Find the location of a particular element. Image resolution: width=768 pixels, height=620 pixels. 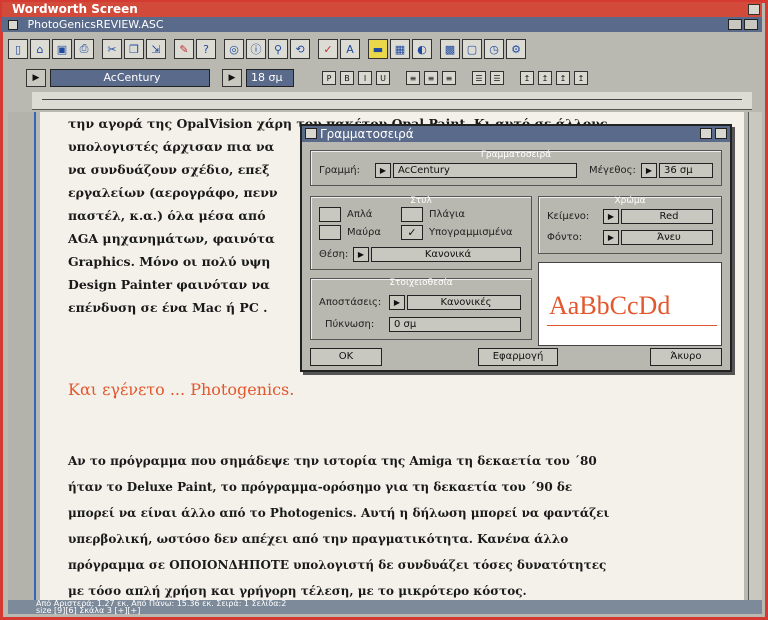

italic-label: Πλάγια is located at coordinates (447, 214).